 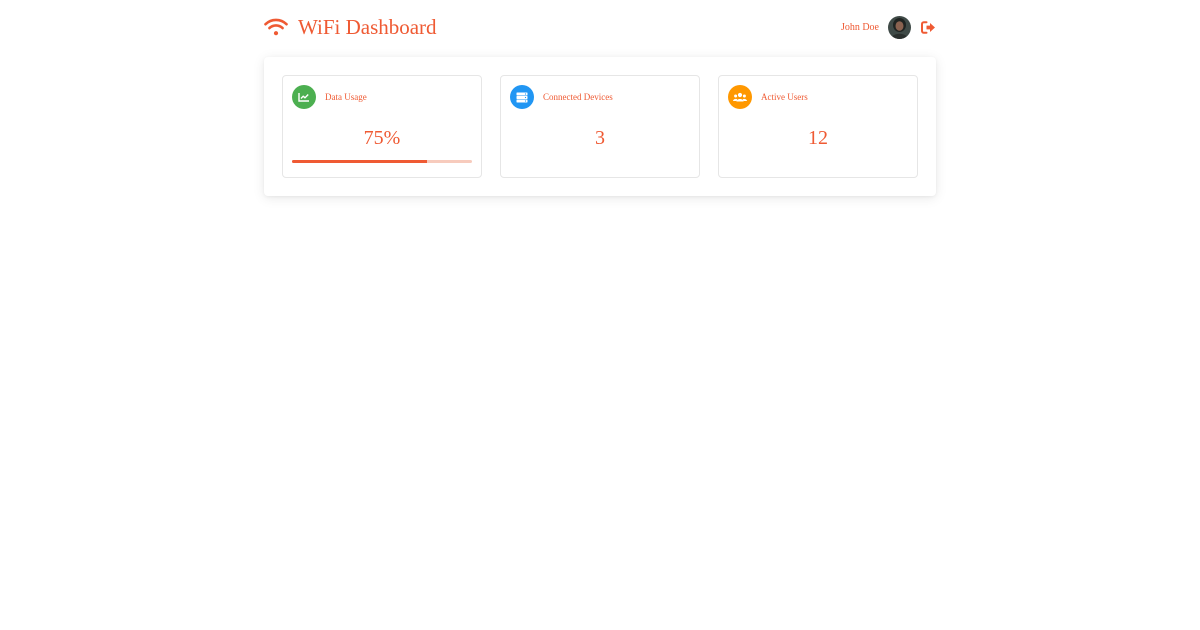 I want to click on avatar, so click(x=899, y=27).